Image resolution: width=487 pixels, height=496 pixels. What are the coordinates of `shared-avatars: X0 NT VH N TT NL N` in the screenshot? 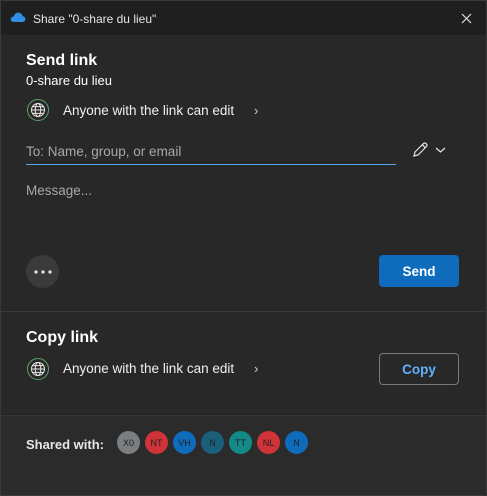 It's located at (212, 442).